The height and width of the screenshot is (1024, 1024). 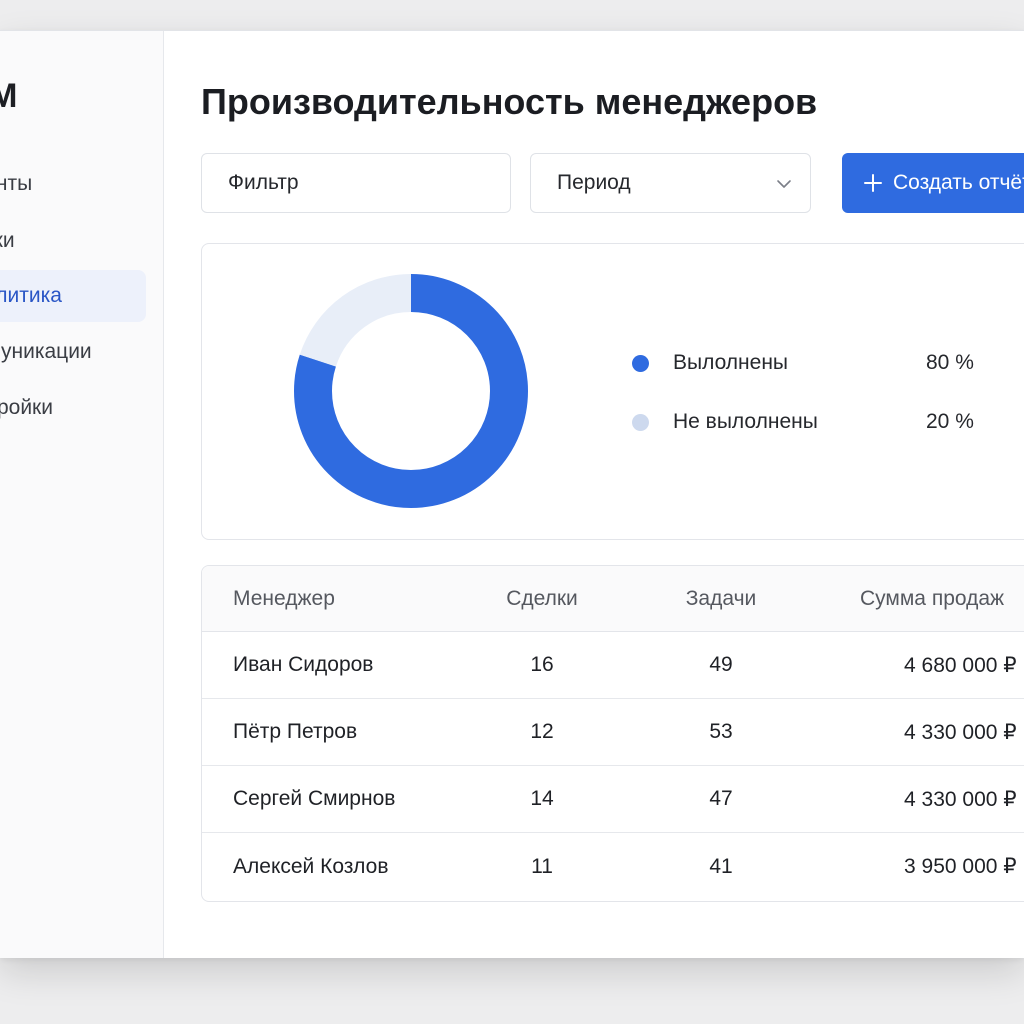 What do you see at coordinates (873, 183) in the screenshot?
I see `plus-icon` at bounding box center [873, 183].